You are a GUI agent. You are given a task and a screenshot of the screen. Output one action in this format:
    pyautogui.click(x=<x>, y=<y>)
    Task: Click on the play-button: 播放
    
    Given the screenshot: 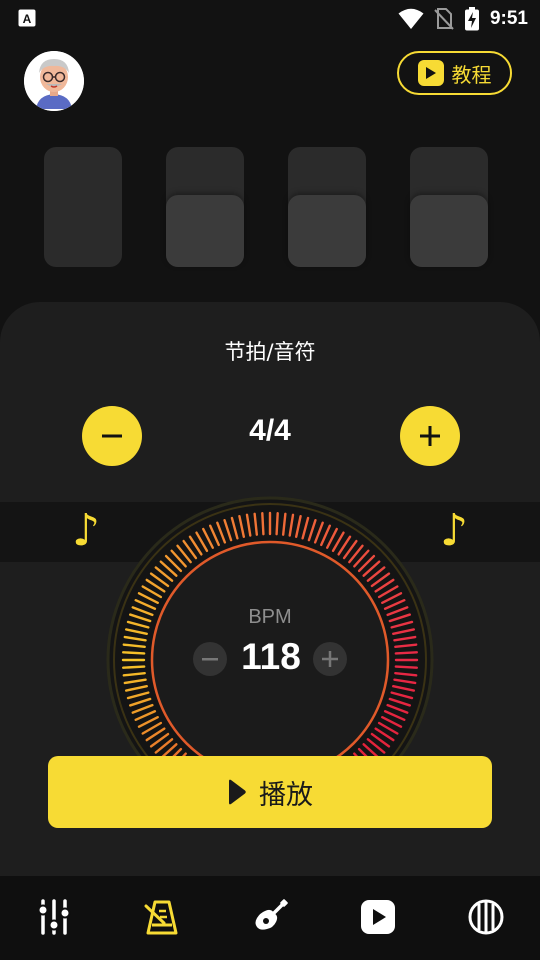 What is the action you would take?
    pyautogui.click(x=270, y=792)
    